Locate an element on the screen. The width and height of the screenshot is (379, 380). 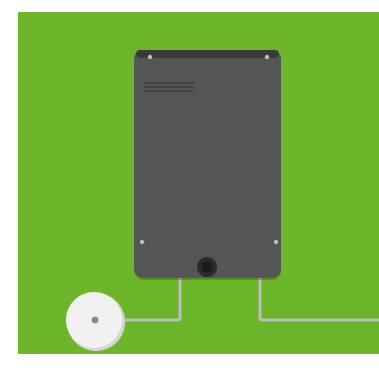
screw-top-right is located at coordinates (267, 57).